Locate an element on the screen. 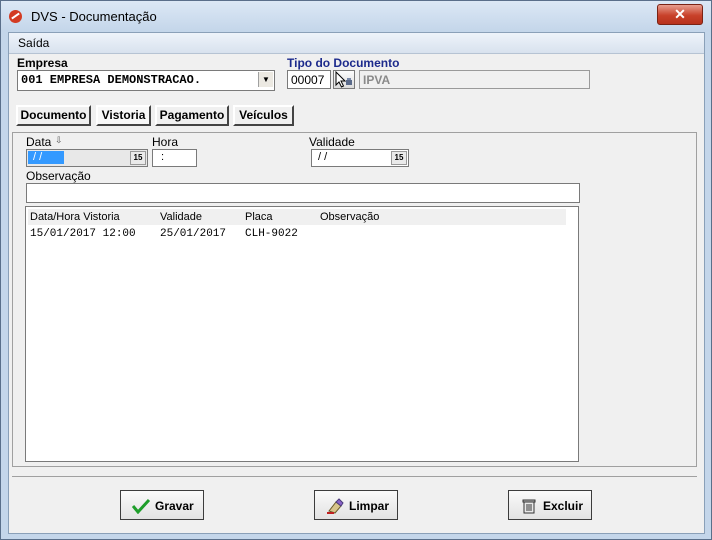 The image size is (712, 540). title-bar: DVS - Documentação ✕ is located at coordinates (356, 16).